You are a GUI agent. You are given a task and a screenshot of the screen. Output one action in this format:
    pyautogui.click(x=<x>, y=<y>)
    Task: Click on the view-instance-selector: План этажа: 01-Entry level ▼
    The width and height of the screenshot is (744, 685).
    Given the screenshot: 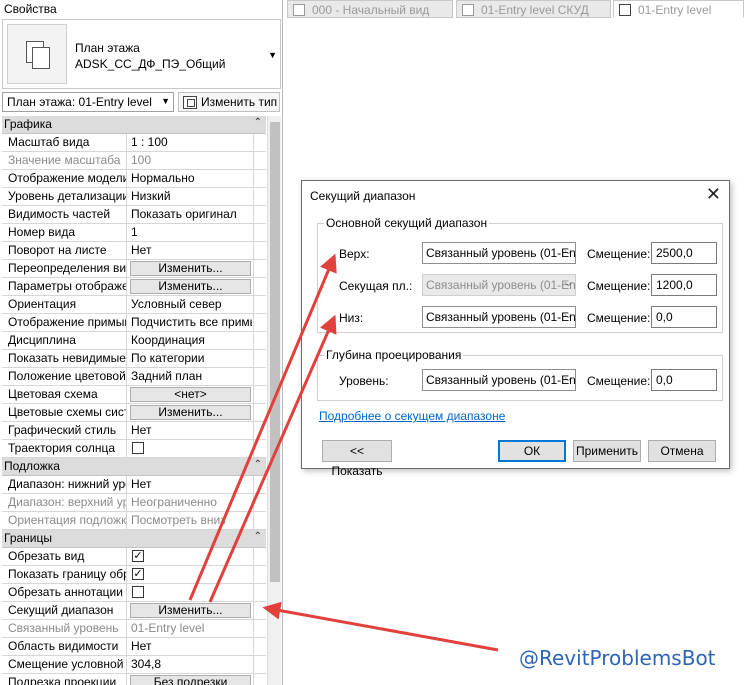 What is the action you would take?
    pyautogui.click(x=88, y=102)
    